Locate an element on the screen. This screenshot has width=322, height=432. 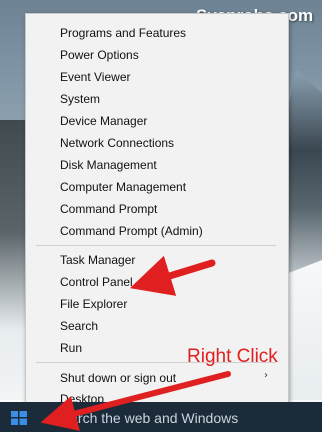
arrow-to-control-panel is located at coordinates (172, 275).